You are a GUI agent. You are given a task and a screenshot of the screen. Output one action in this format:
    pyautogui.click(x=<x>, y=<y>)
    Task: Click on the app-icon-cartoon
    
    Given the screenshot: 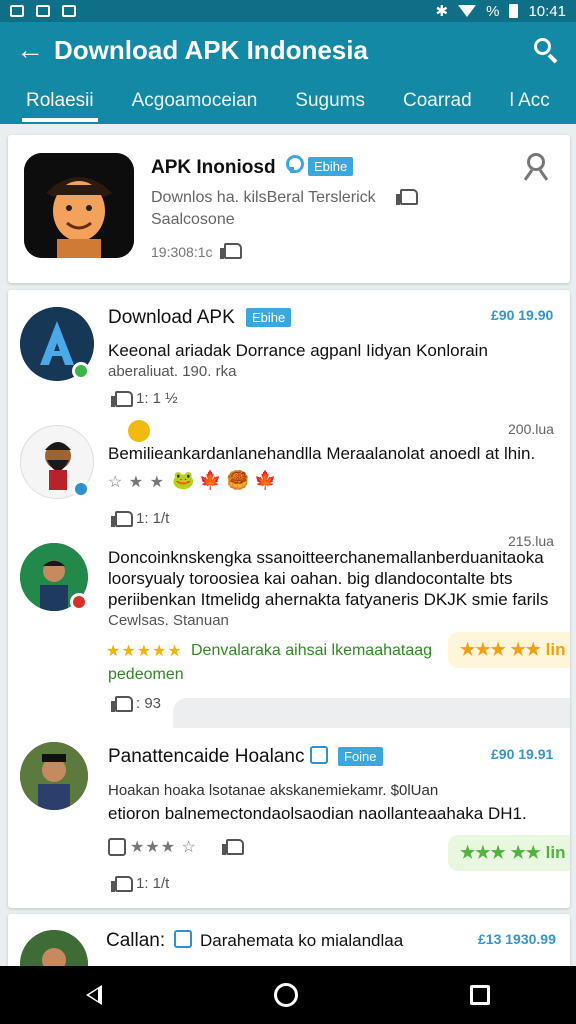 What is the action you would take?
    pyautogui.click(x=79, y=205)
    